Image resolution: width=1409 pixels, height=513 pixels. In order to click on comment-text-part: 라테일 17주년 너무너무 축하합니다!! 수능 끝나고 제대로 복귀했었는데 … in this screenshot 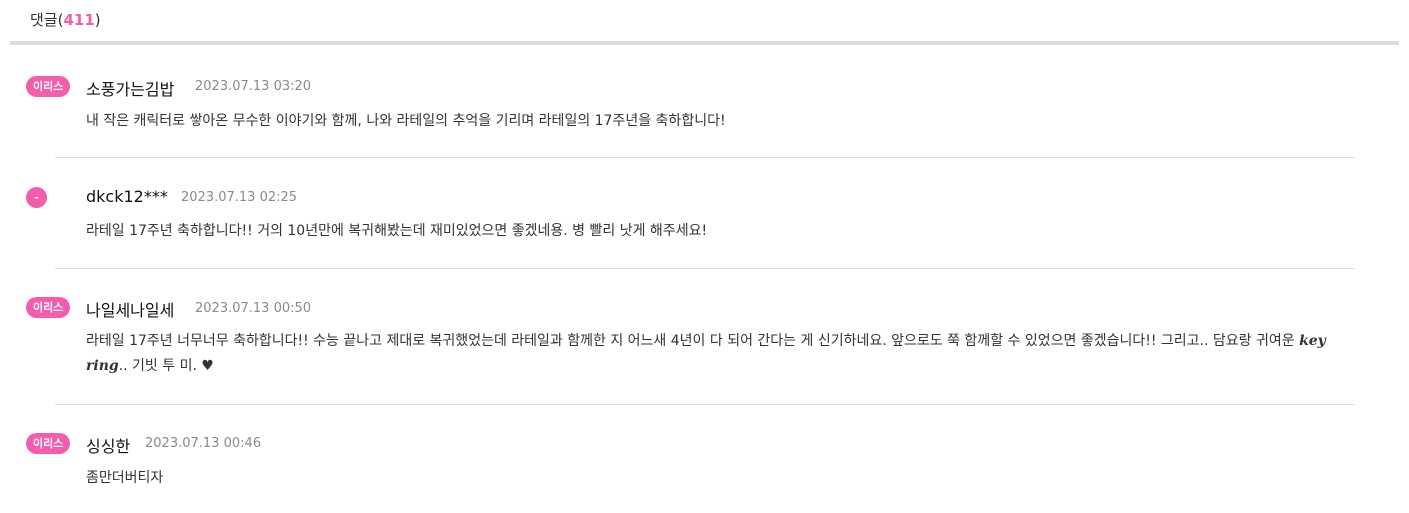, I will do `click(693, 341)`.